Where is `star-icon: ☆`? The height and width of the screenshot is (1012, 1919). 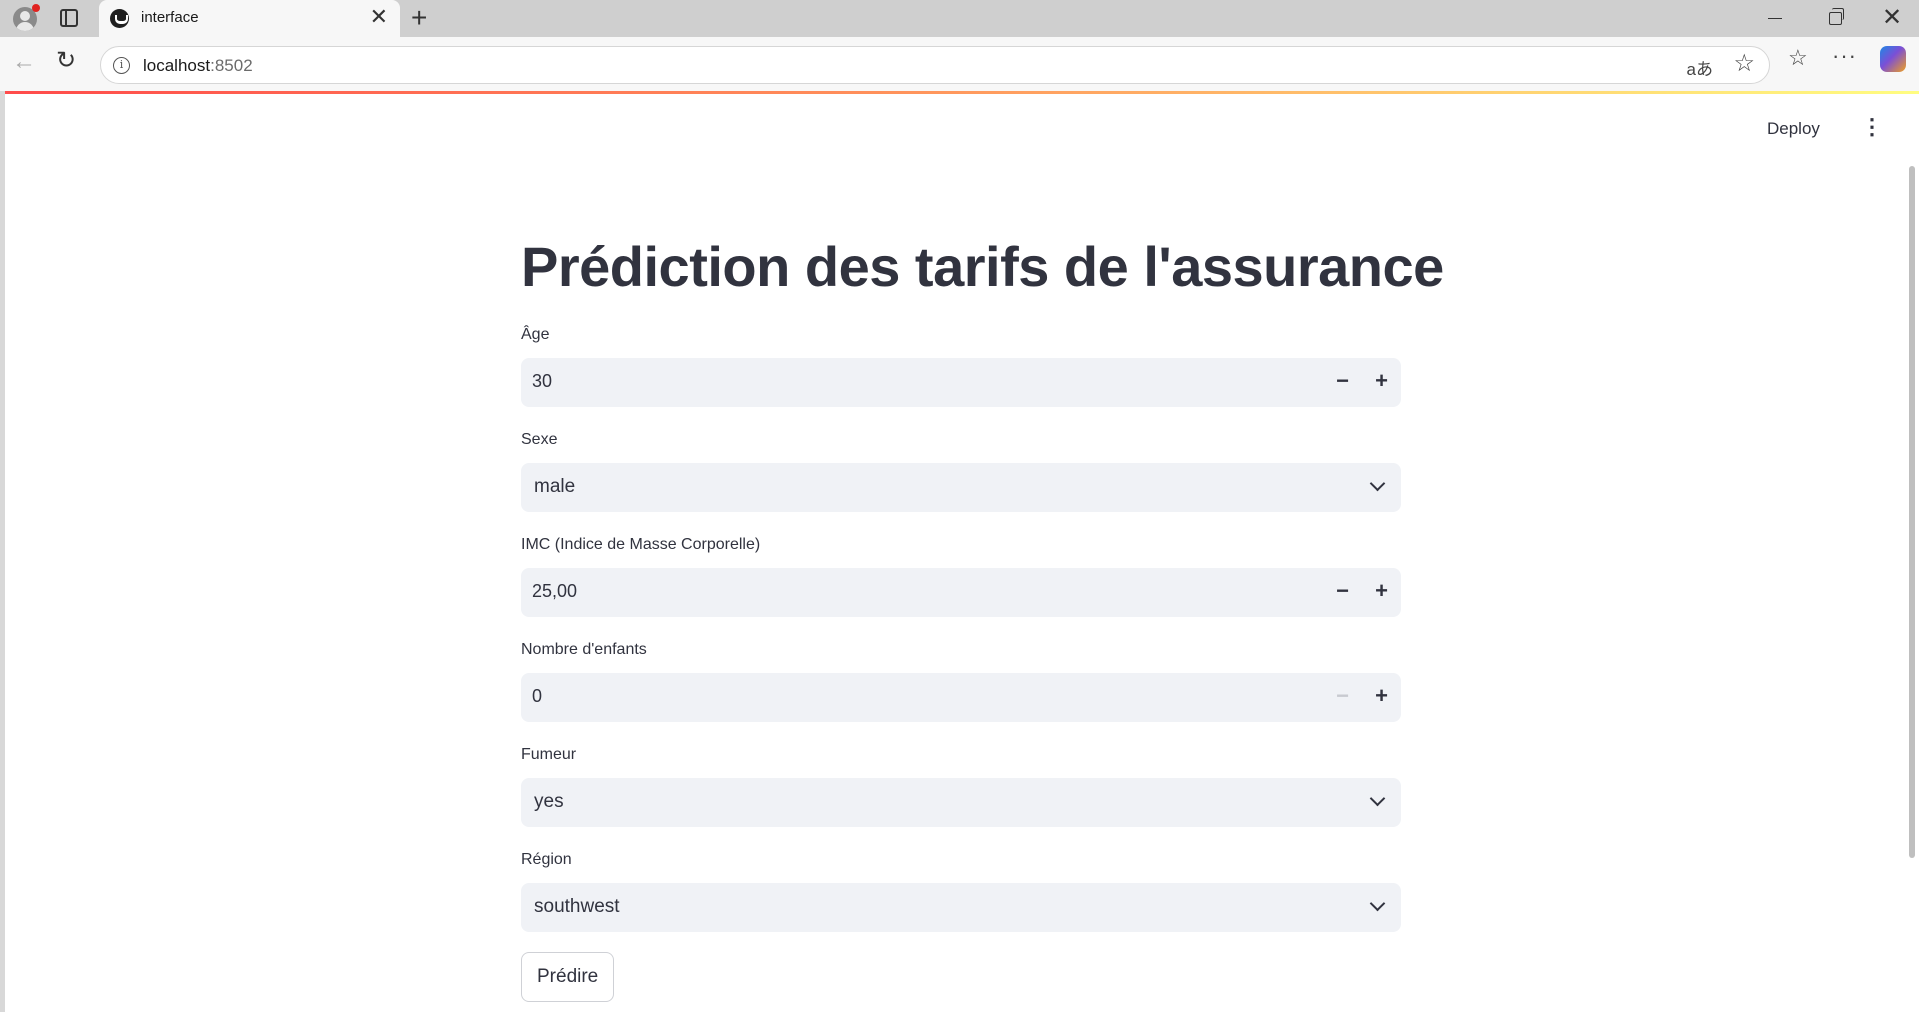
star-icon: ☆ is located at coordinates (1744, 64).